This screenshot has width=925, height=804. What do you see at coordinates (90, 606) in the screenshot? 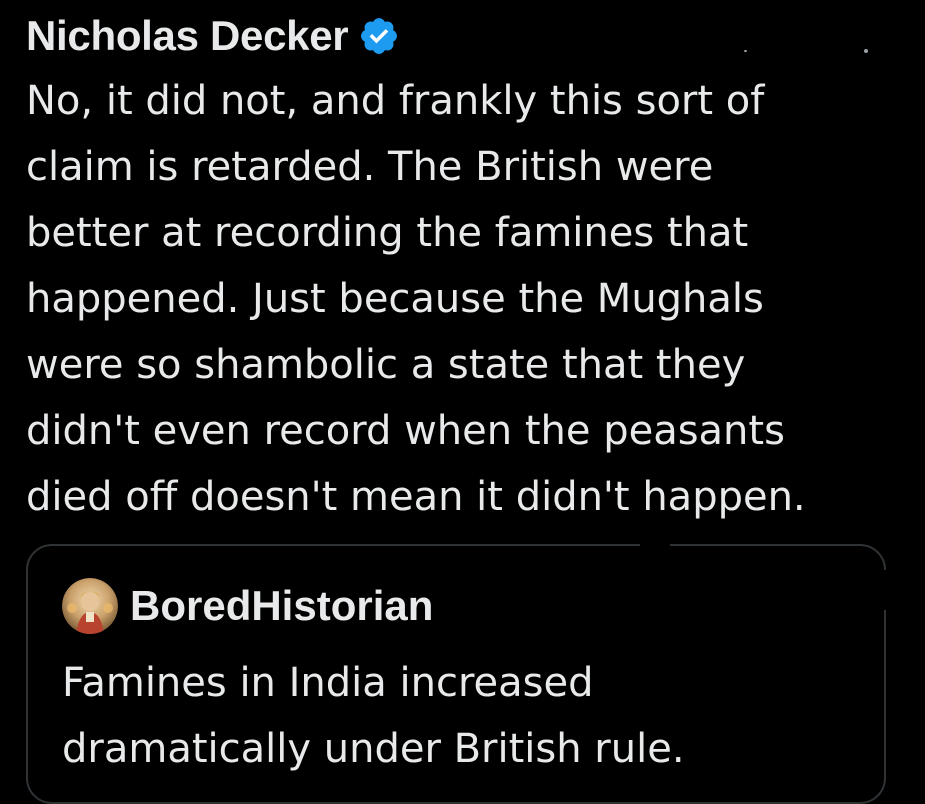
I see `avatar-icon` at bounding box center [90, 606].